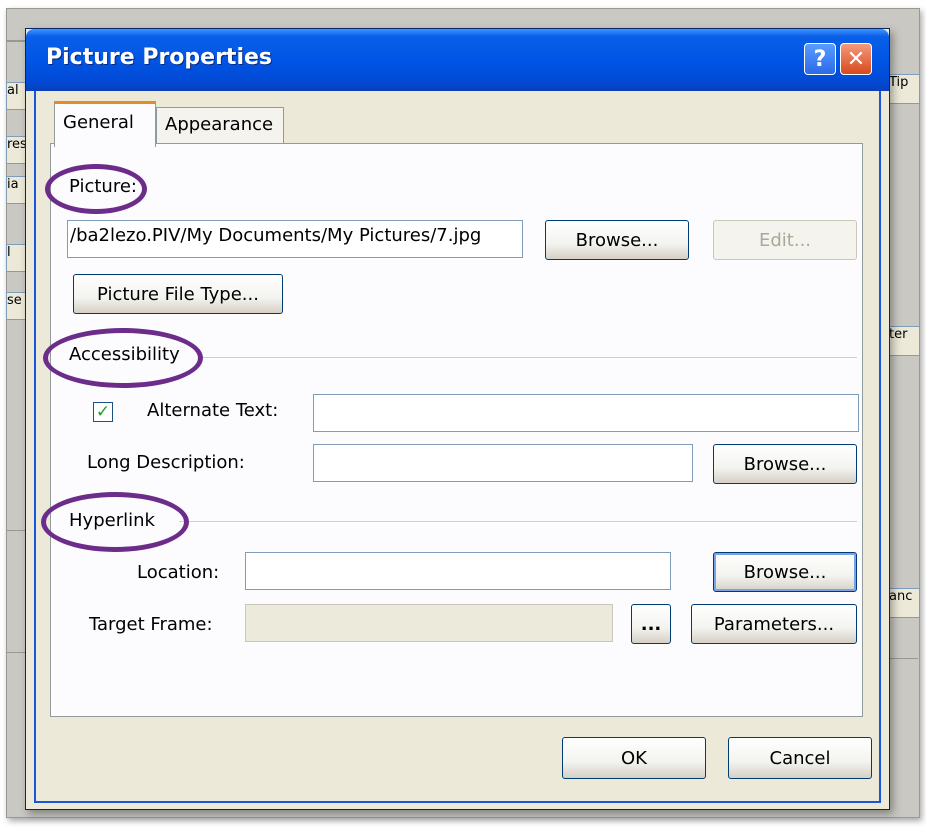 Image resolution: width=926 pixels, height=833 pixels. I want to click on background-fragment: ter, so click(904, 341).